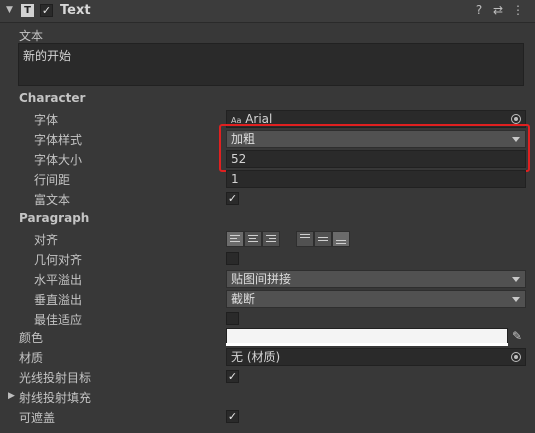 The height and width of the screenshot is (433, 535). What do you see at coordinates (376, 279) in the screenshot?
I see `horizontal-overflow-dropdown: 贴图间拼接` at bounding box center [376, 279].